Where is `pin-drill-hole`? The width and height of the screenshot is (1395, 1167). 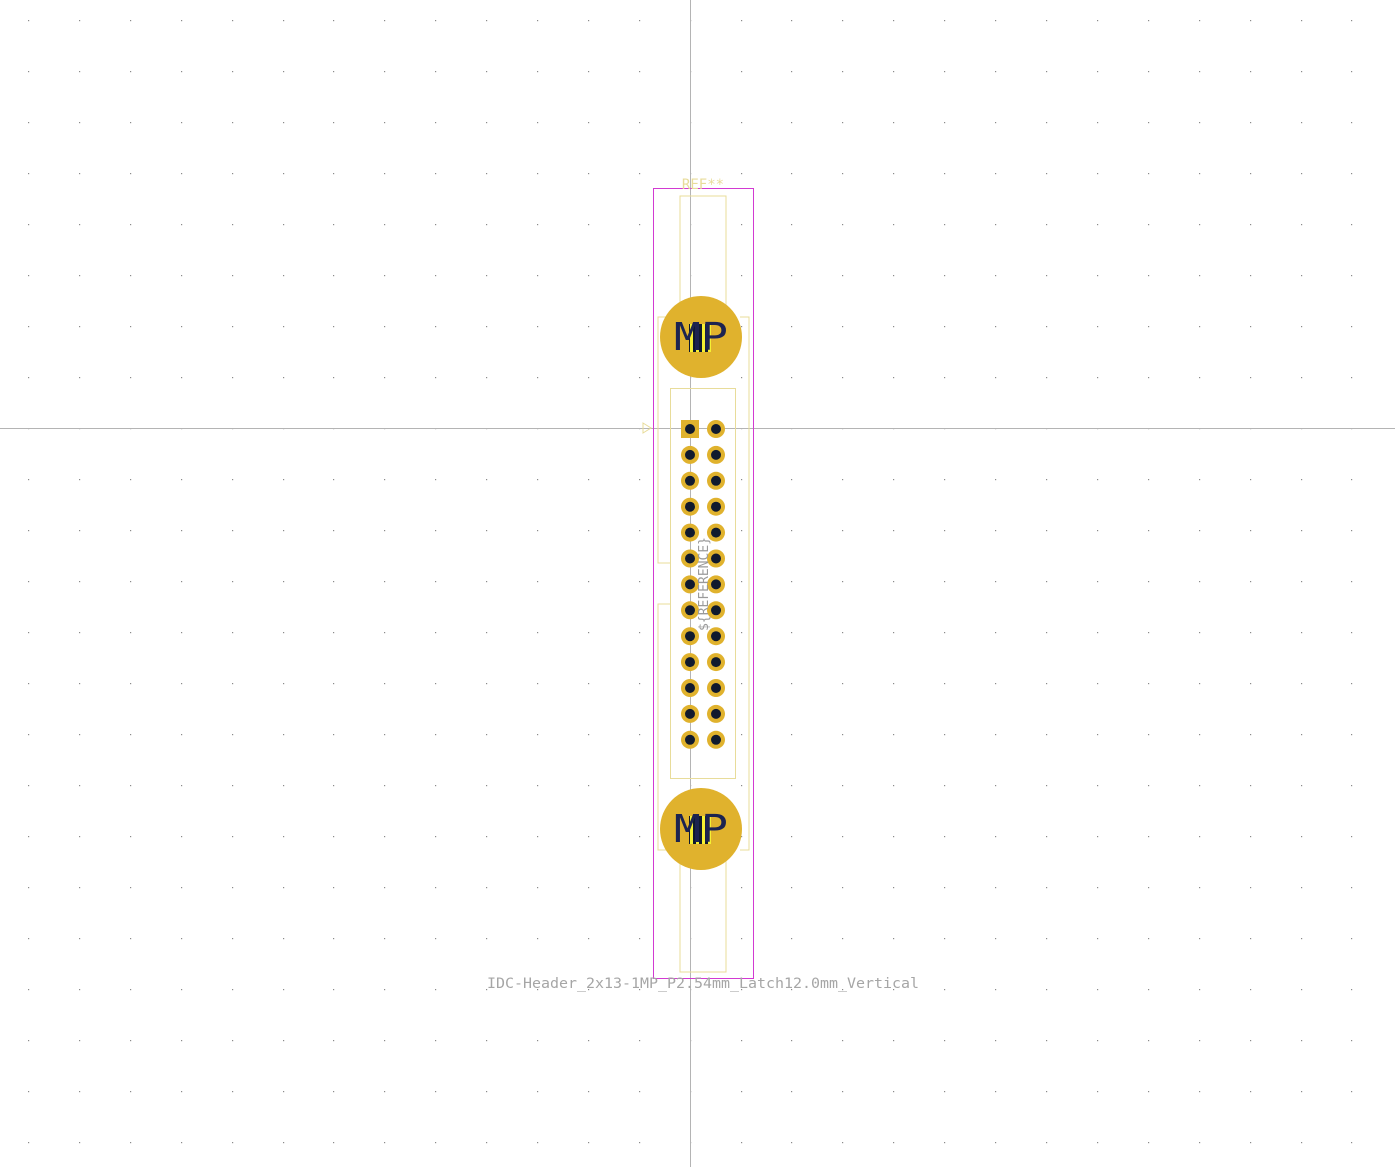
pin-drill-hole is located at coordinates (690, 429).